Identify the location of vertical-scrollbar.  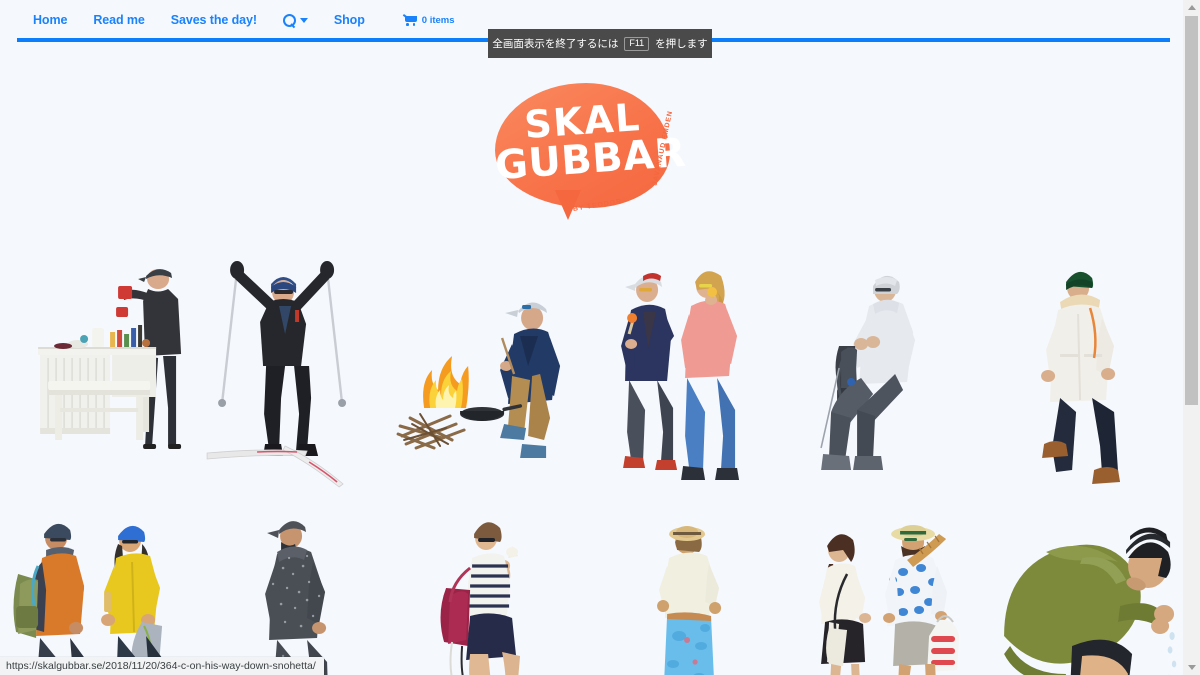
(1191, 337).